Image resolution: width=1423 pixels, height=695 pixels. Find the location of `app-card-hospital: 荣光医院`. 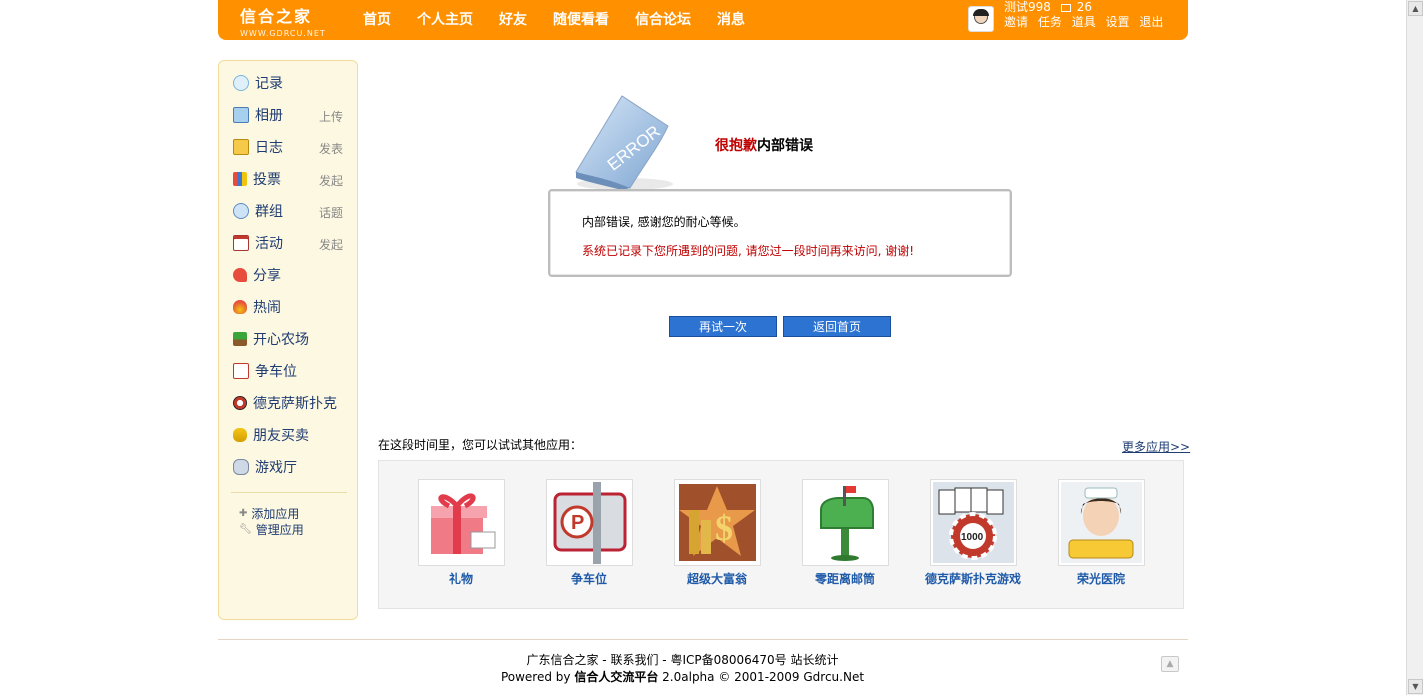

app-card-hospital: 荣光医院 is located at coordinates (1101, 533).